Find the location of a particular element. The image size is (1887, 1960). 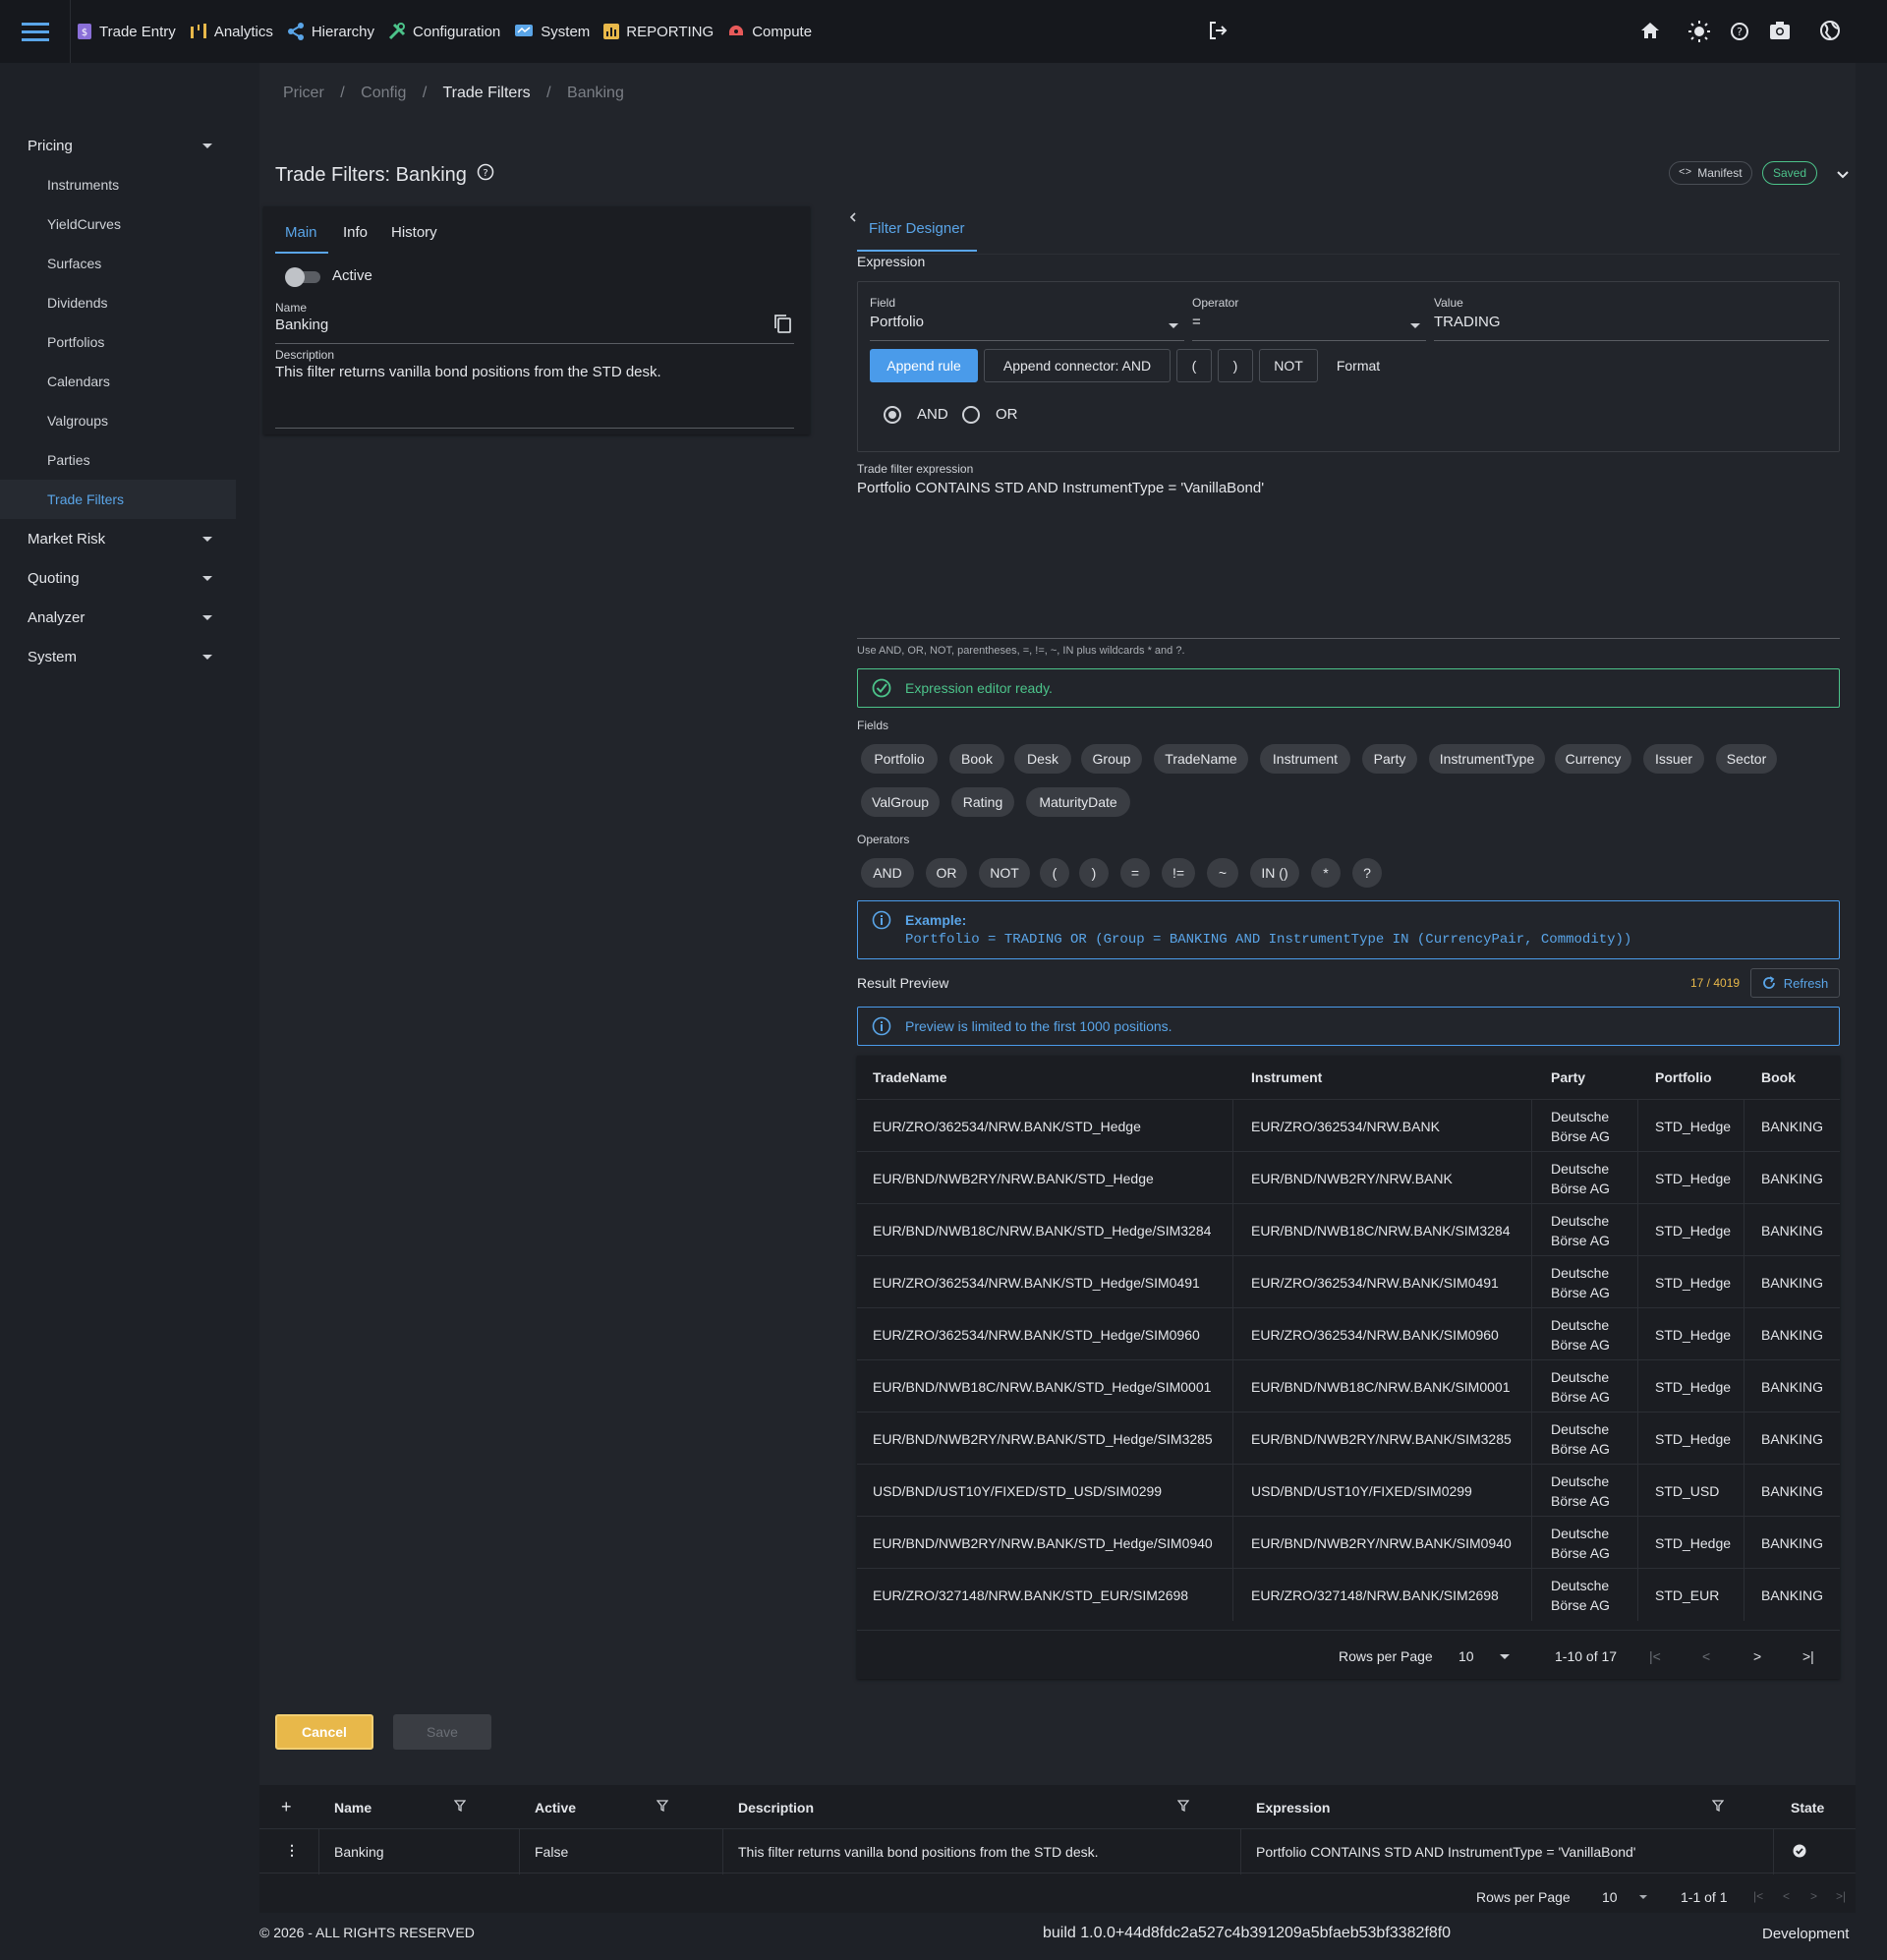

sidebar-item-calendars: Calendars is located at coordinates (118, 382).